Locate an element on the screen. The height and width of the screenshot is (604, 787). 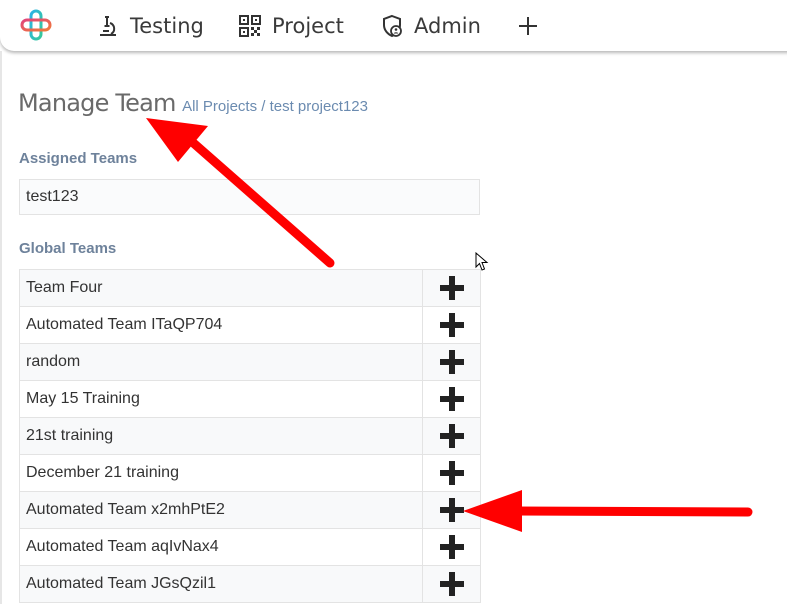
table-row: Automated Team x2mhPtE2 is located at coordinates (250, 510).